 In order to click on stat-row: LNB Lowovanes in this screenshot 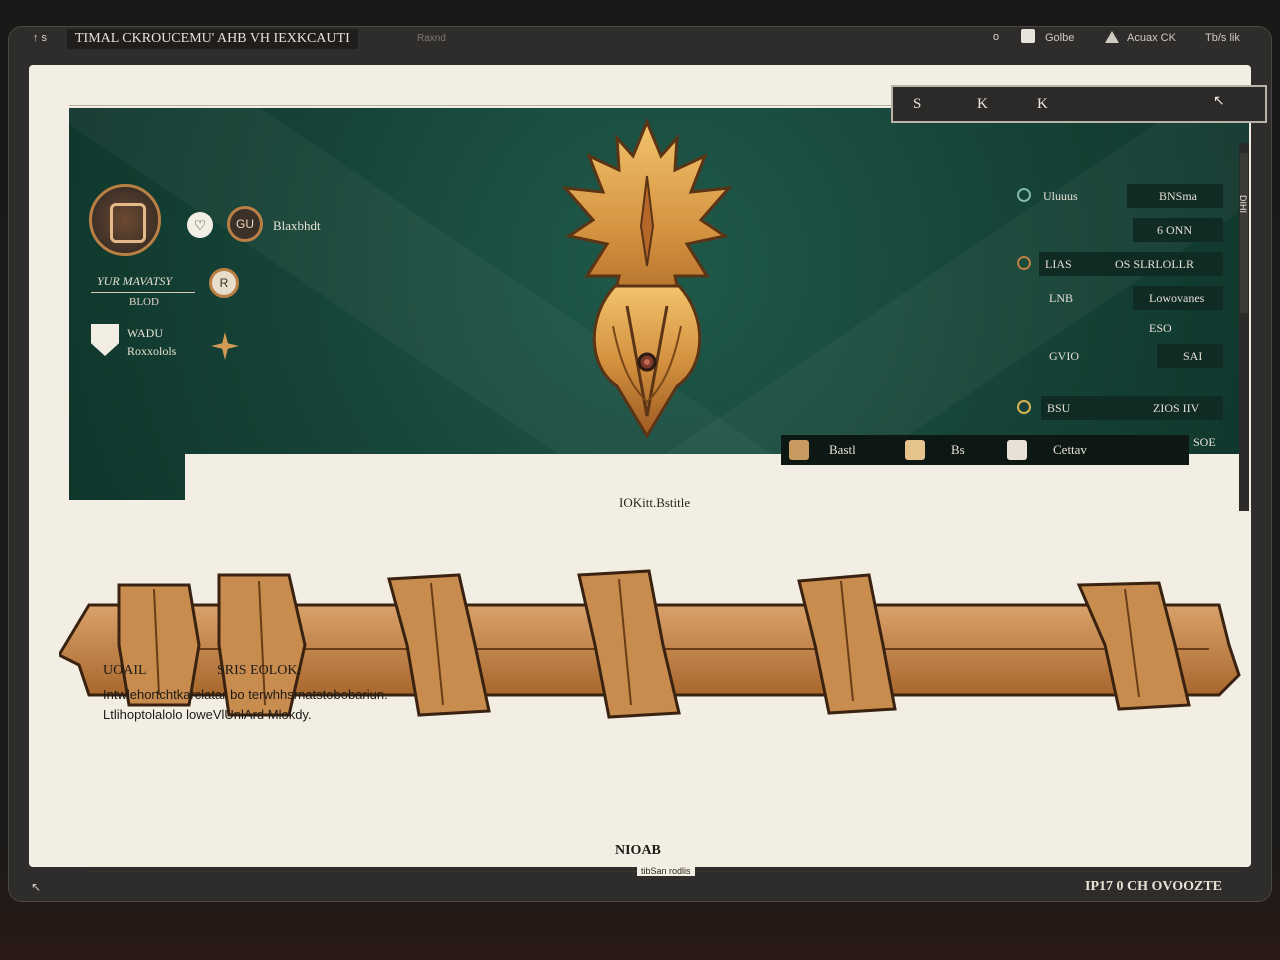, I will do `click(1139, 298)`.